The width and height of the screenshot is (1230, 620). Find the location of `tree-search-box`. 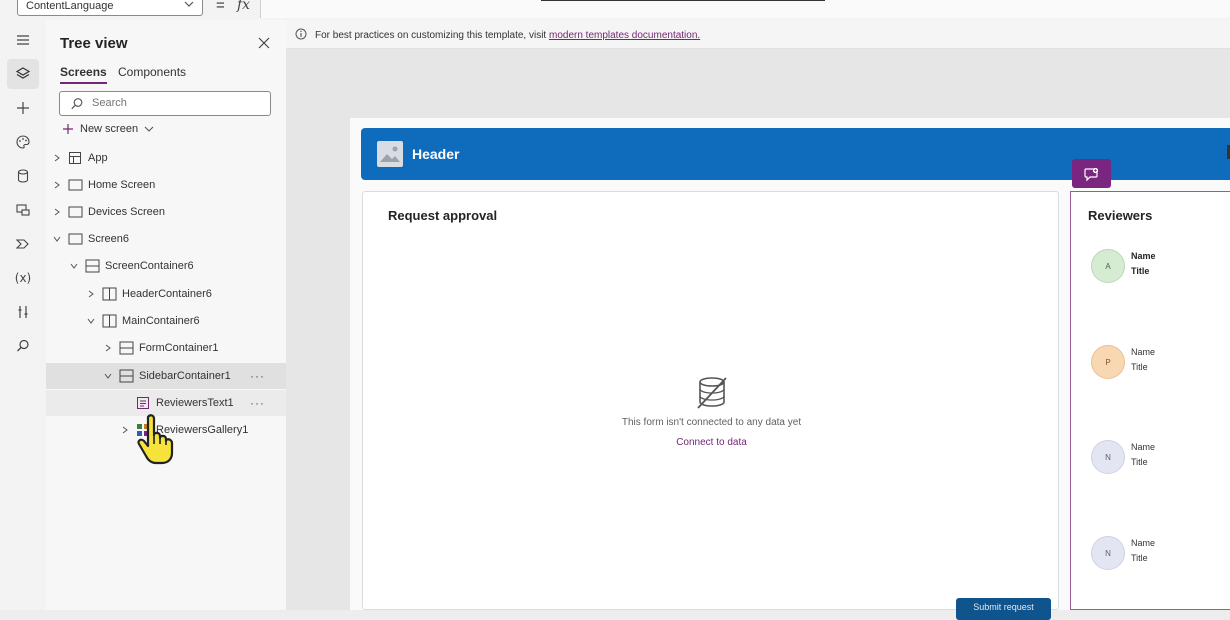

tree-search-box is located at coordinates (165, 103).